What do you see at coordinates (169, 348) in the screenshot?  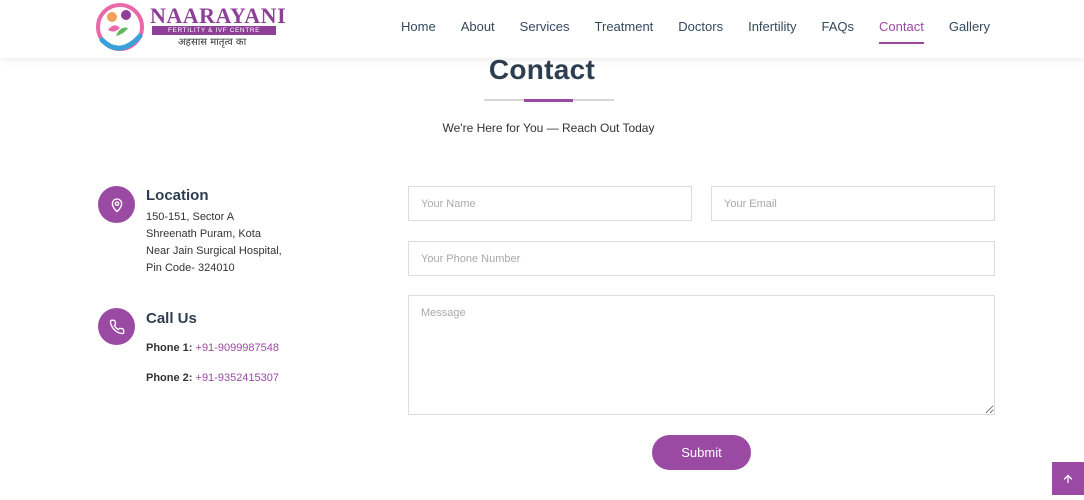 I see `phone-1-label: Phone 1:` at bounding box center [169, 348].